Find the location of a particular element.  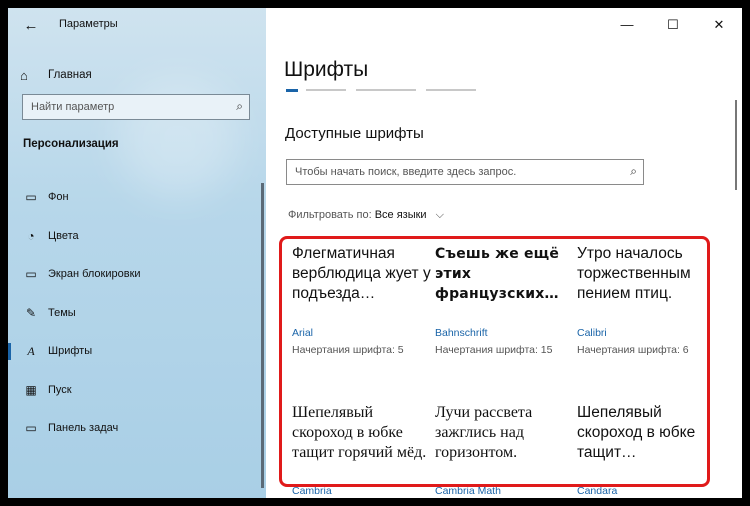

home-link: ⌂ Главная is located at coordinates (56, 75).